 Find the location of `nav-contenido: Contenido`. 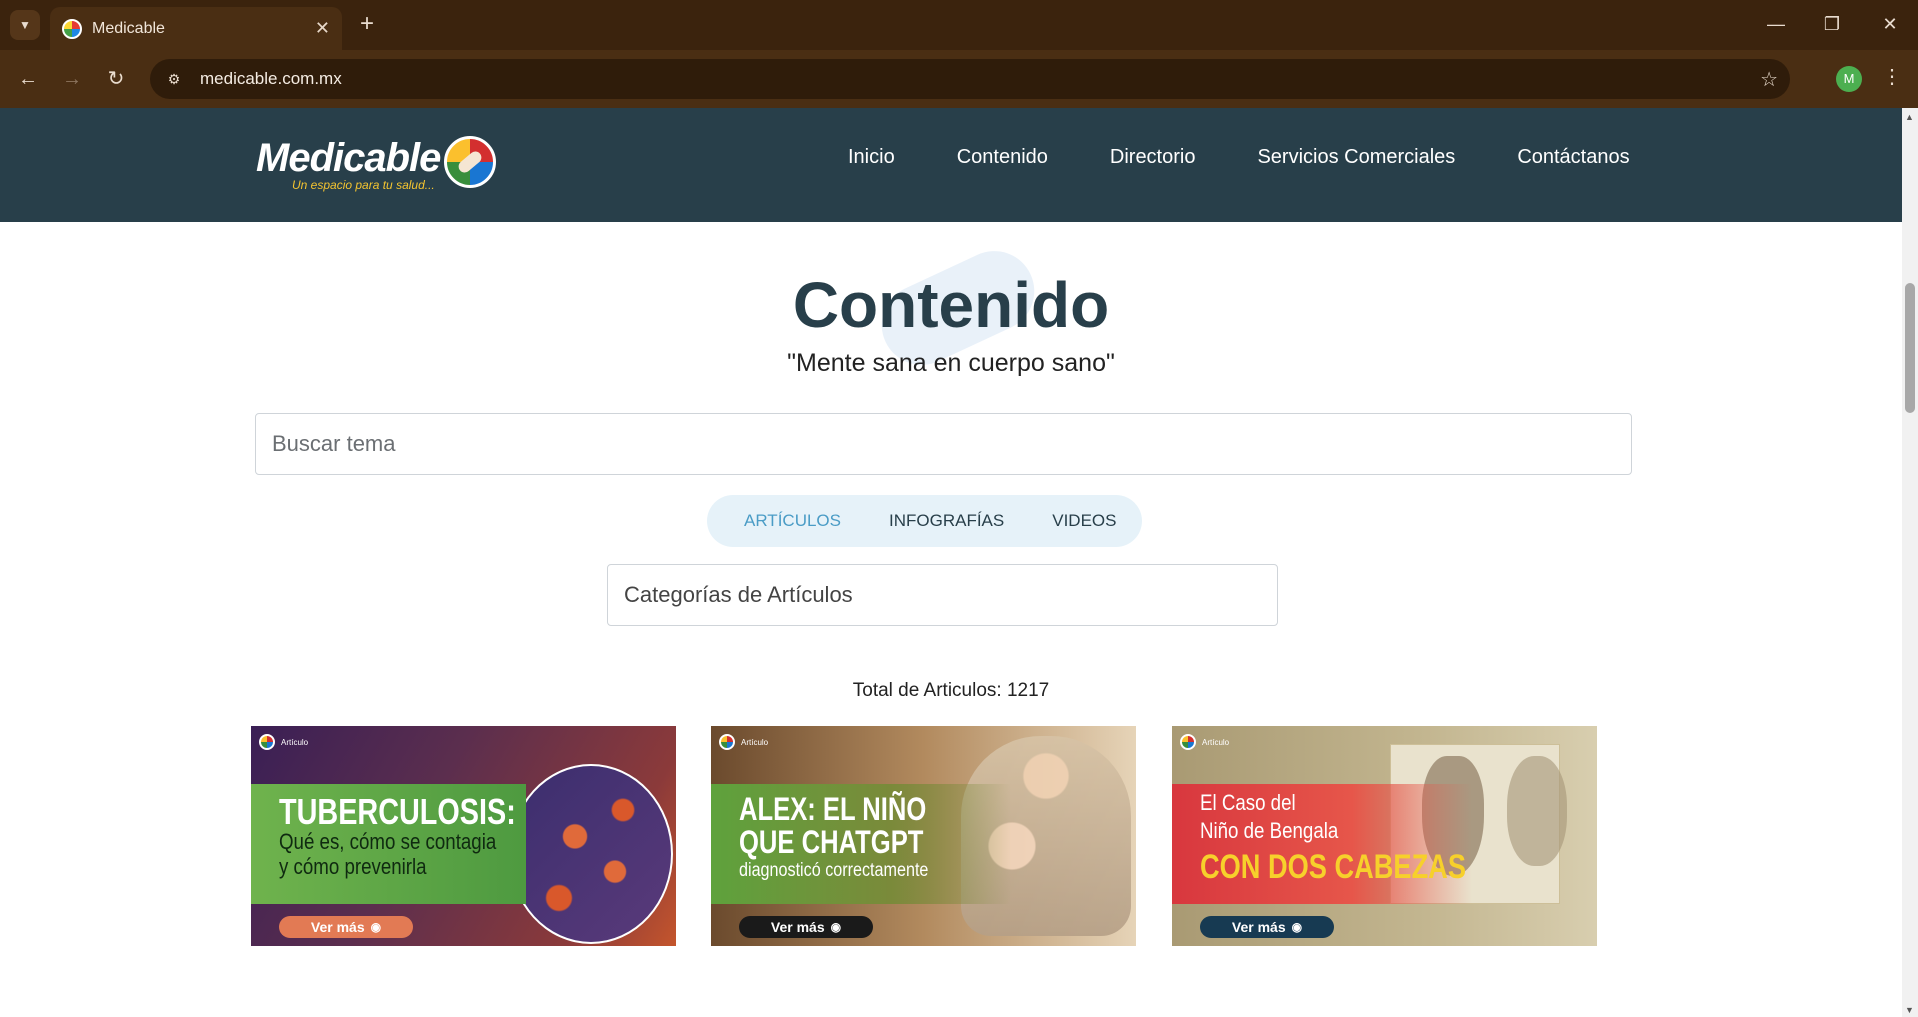

nav-contenido: Contenido is located at coordinates (1002, 157).